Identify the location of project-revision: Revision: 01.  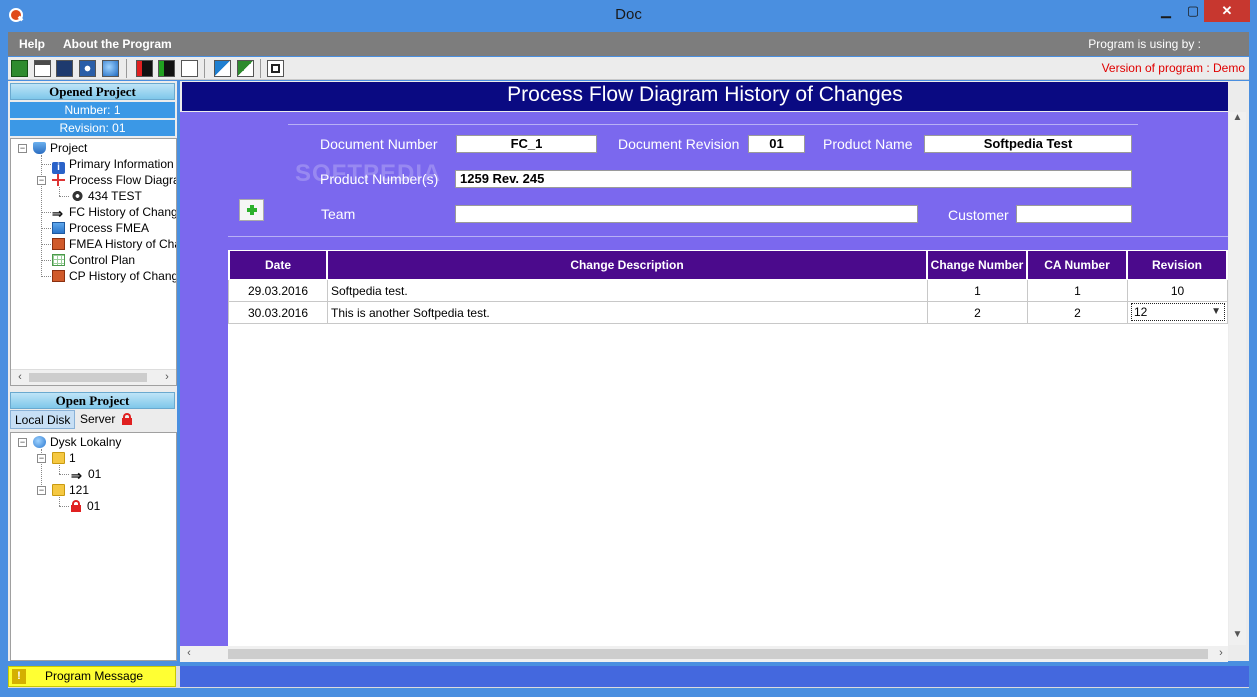
(92, 128).